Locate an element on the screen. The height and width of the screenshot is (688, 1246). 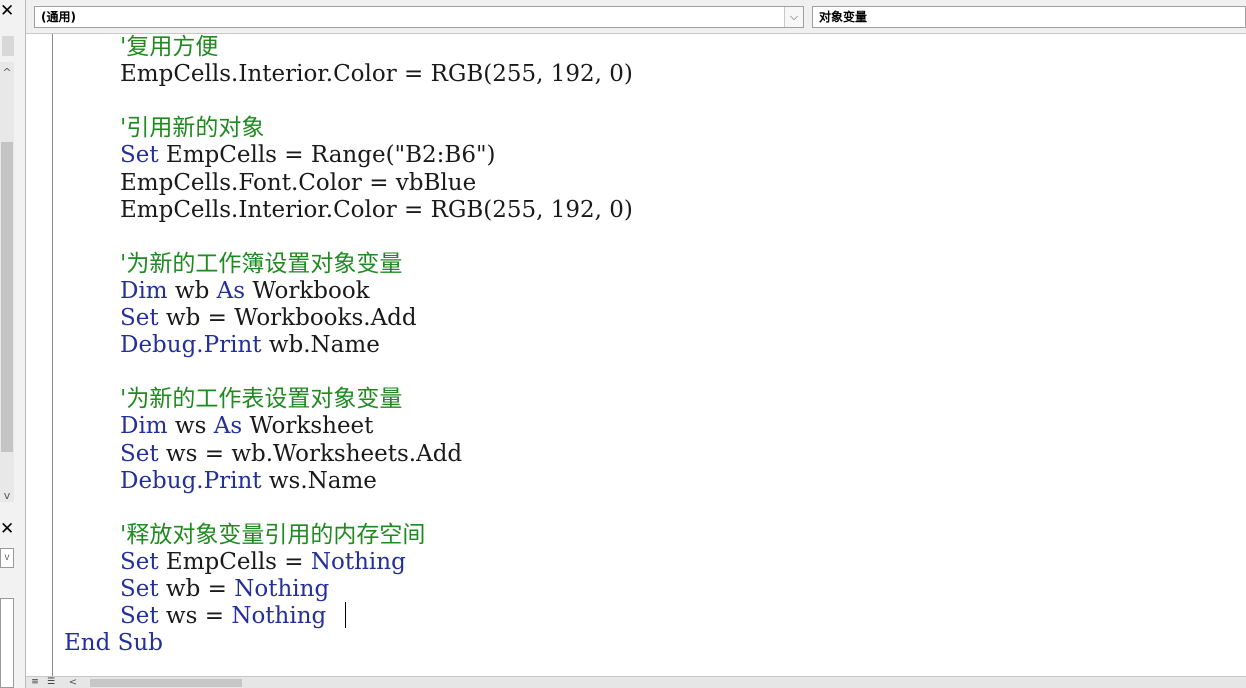
code-line: Set ws = wb.Worksheets.Add is located at coordinates (291, 454).